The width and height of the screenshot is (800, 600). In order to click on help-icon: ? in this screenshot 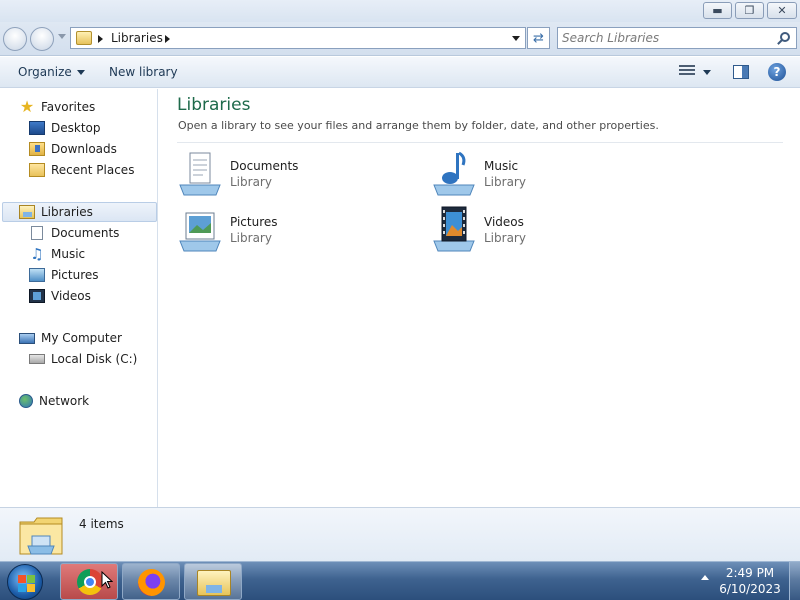, I will do `click(777, 72)`.